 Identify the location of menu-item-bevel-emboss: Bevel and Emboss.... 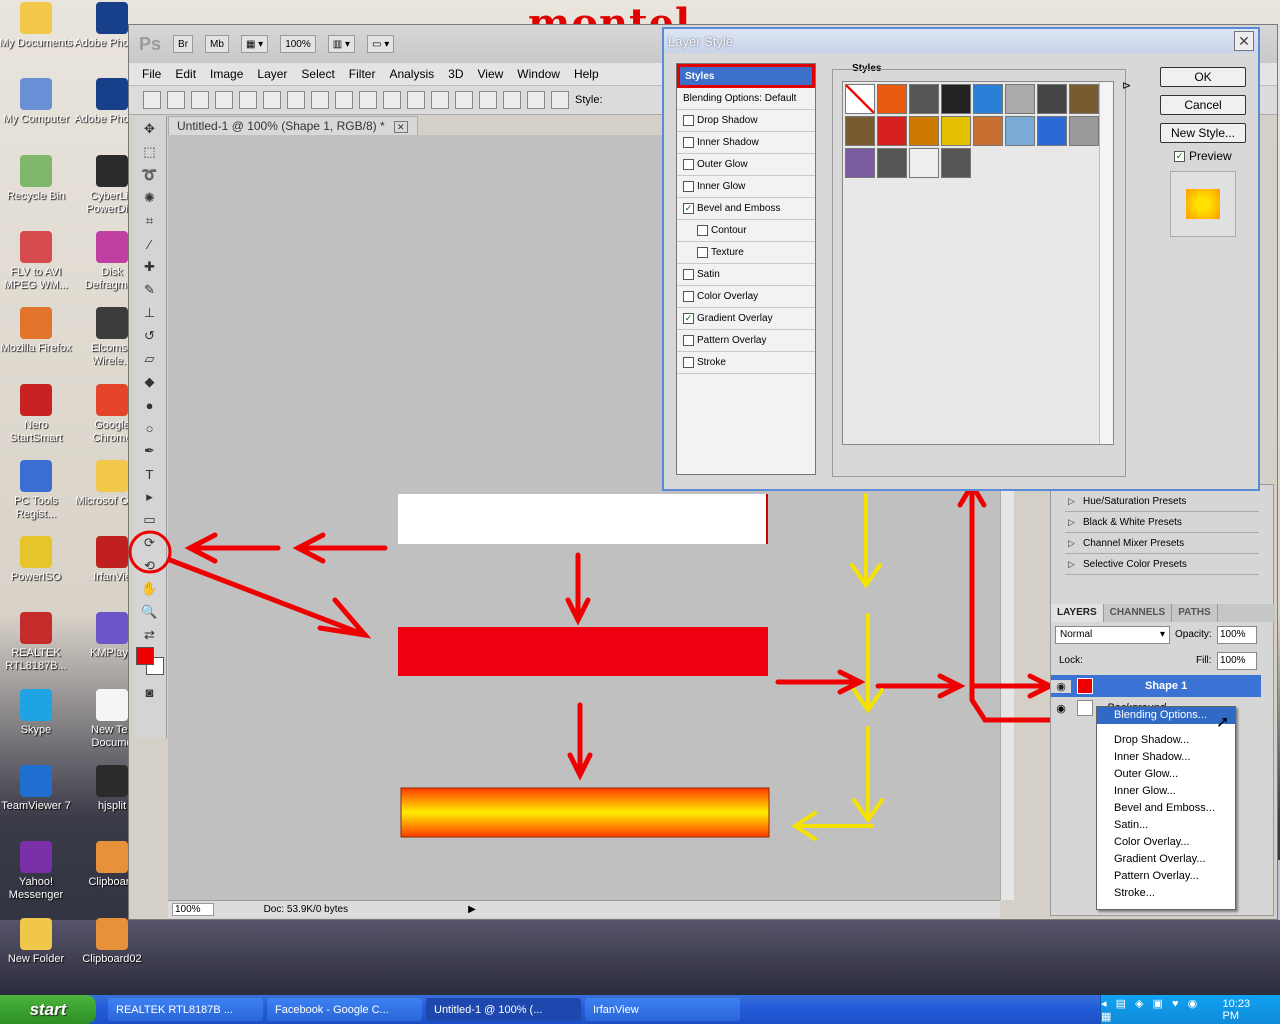
(1166, 808).